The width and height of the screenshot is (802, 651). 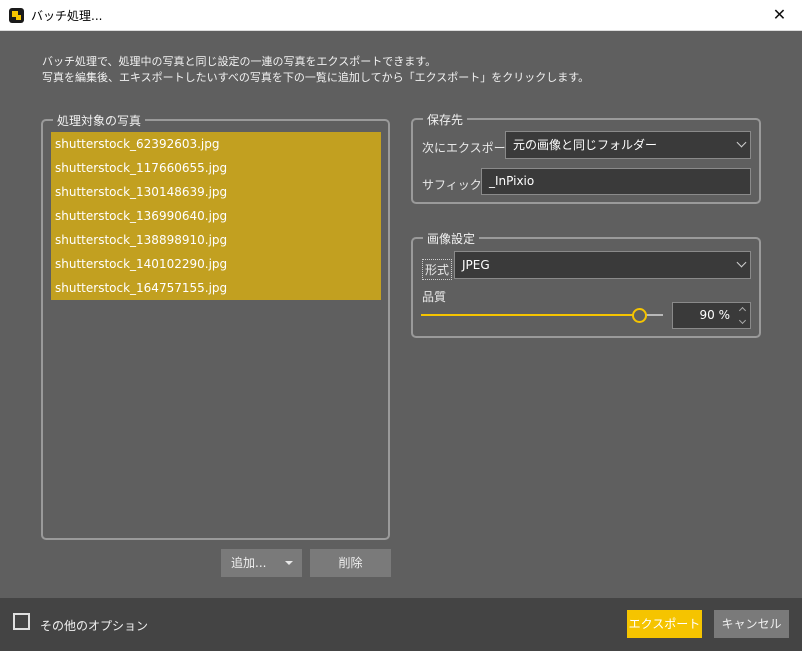 What do you see at coordinates (216, 192) in the screenshot?
I see `file-item: shutterstock_130148639.jpg` at bounding box center [216, 192].